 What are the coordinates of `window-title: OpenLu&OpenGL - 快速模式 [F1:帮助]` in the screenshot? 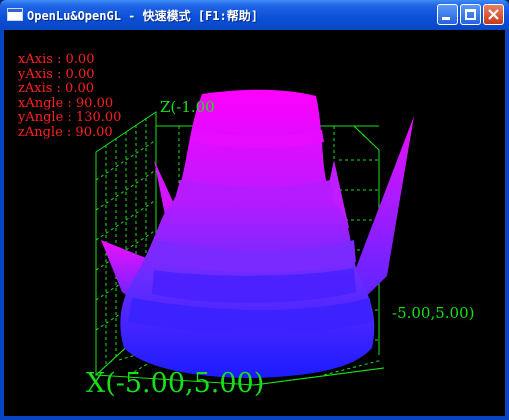 It's located at (142, 16).